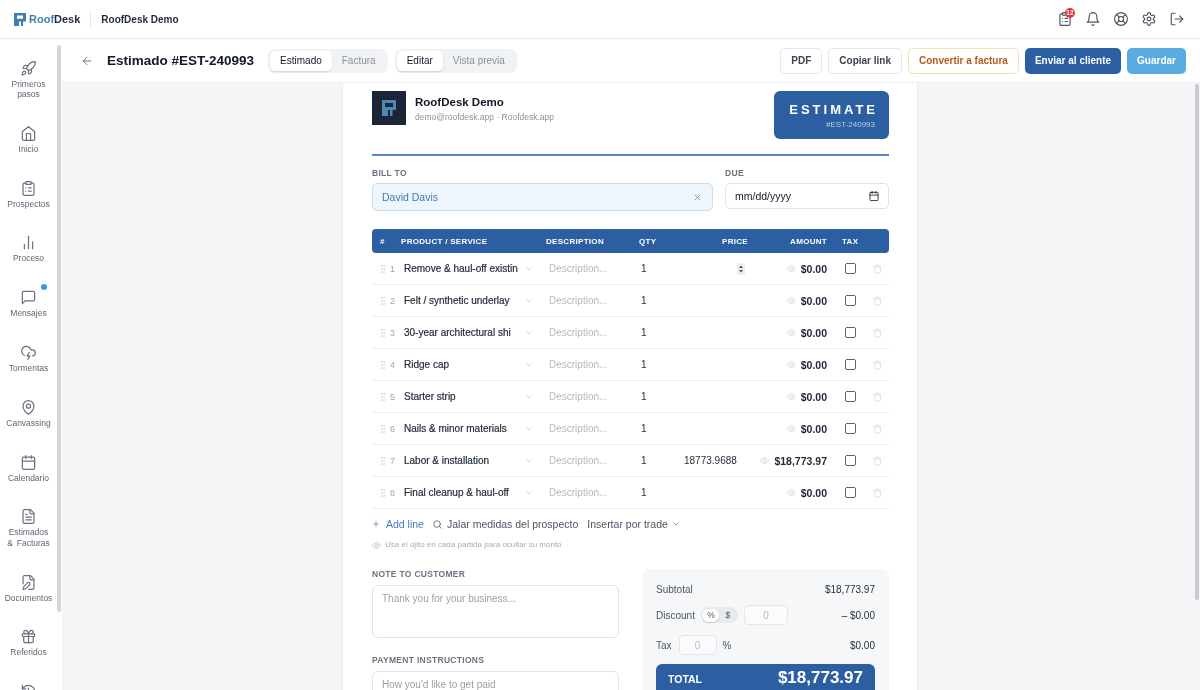 The width and height of the screenshot is (1200, 690). Describe the element at coordinates (469, 332) in the screenshot. I see `product-select: 30-year architectural shi` at that location.